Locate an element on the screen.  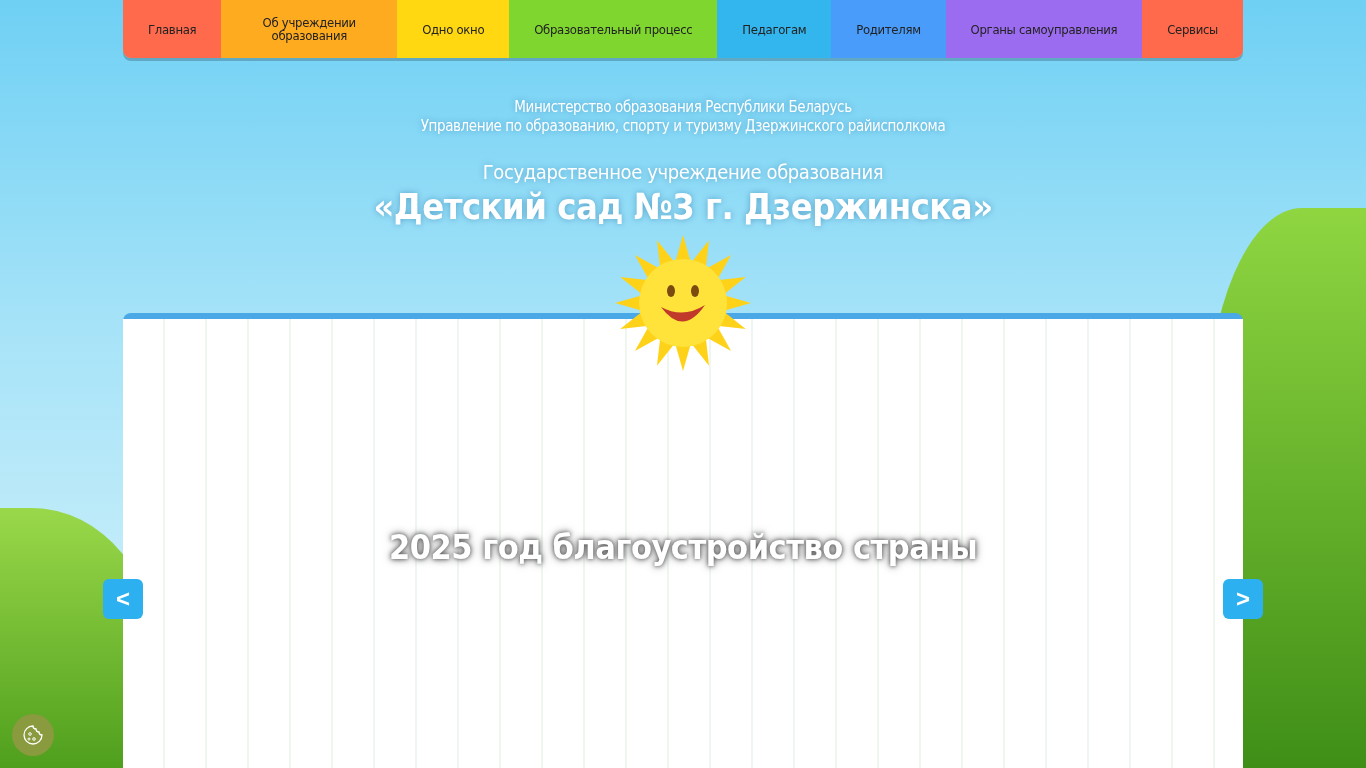
site-title: «Детский сад №3 г. Дзержинска» is located at coordinates (683, 206).